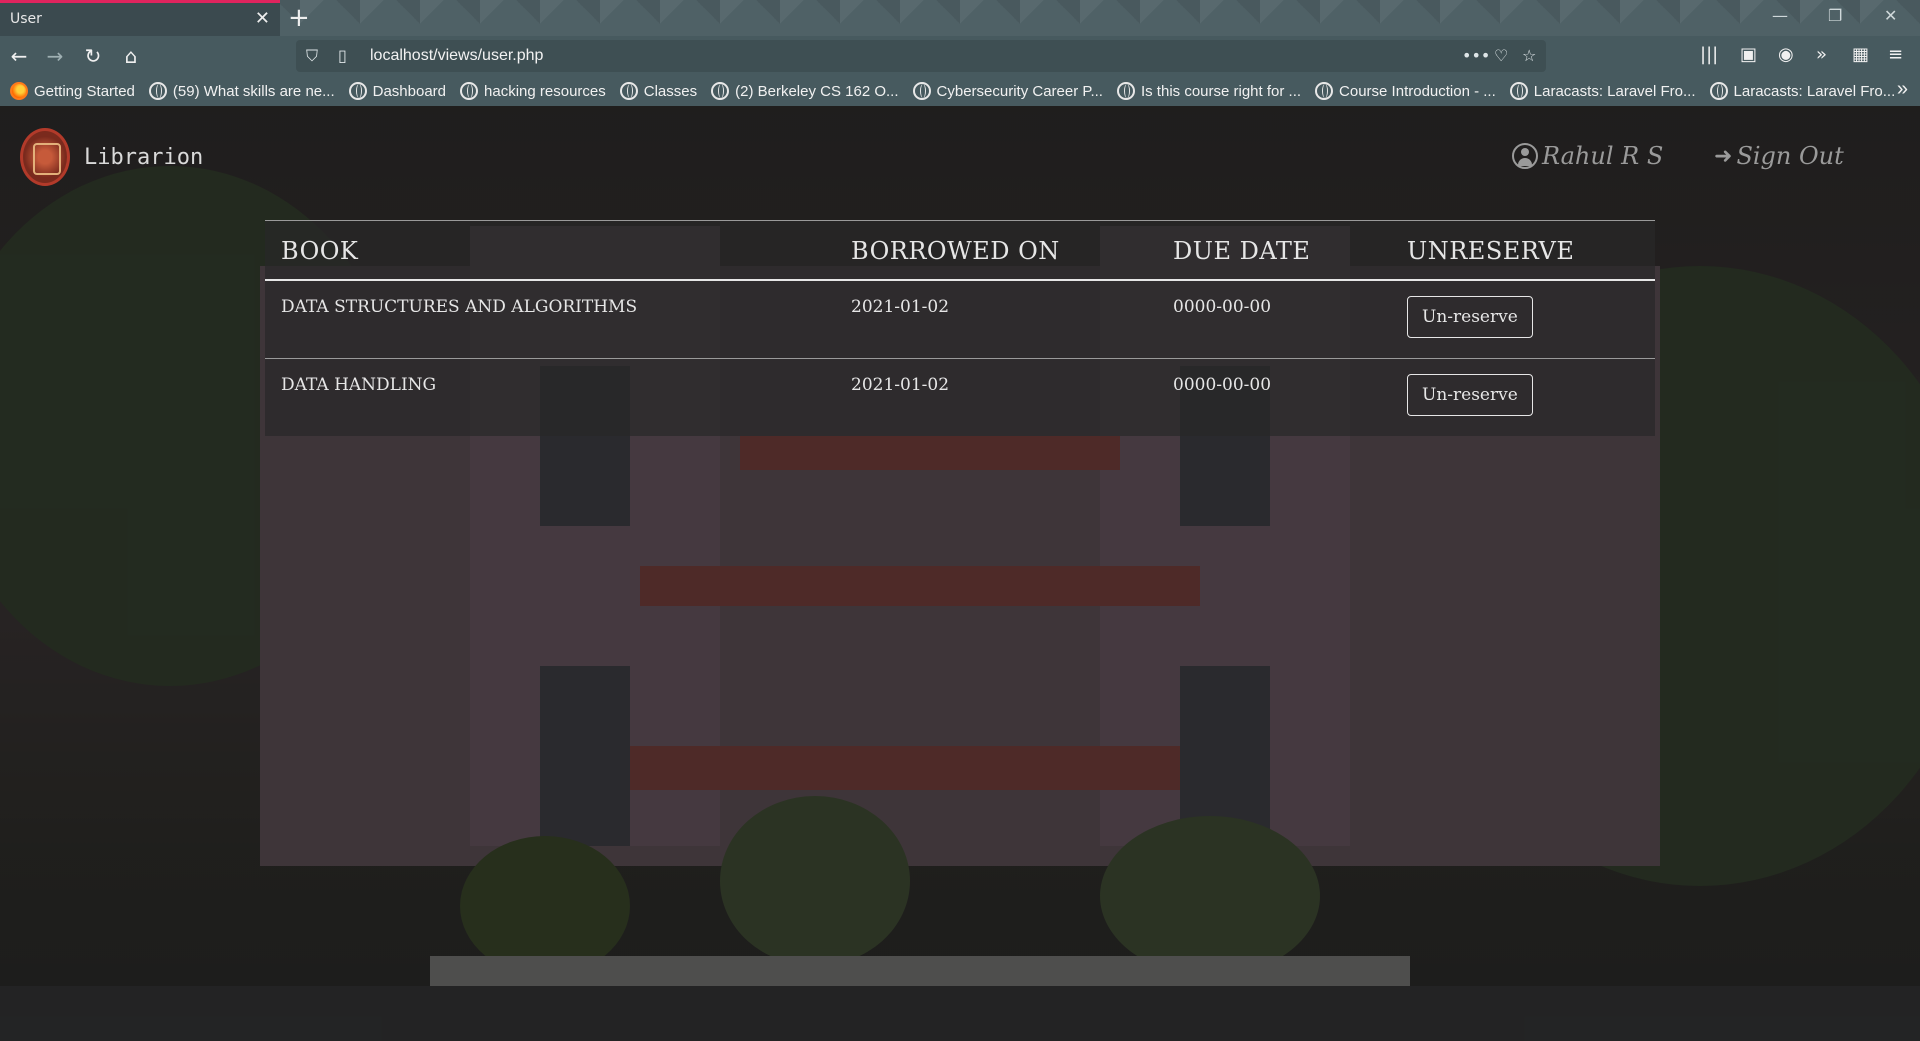 The image size is (1920, 1041). What do you see at coordinates (262, 18) in the screenshot?
I see `close-tab-icon: ✕` at bounding box center [262, 18].